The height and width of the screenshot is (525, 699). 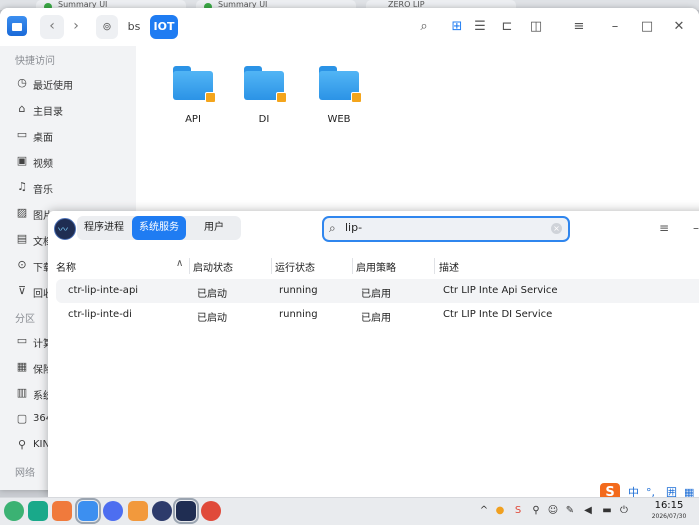 I want to click on system-monitor-logo-icon, so click(x=65, y=229).